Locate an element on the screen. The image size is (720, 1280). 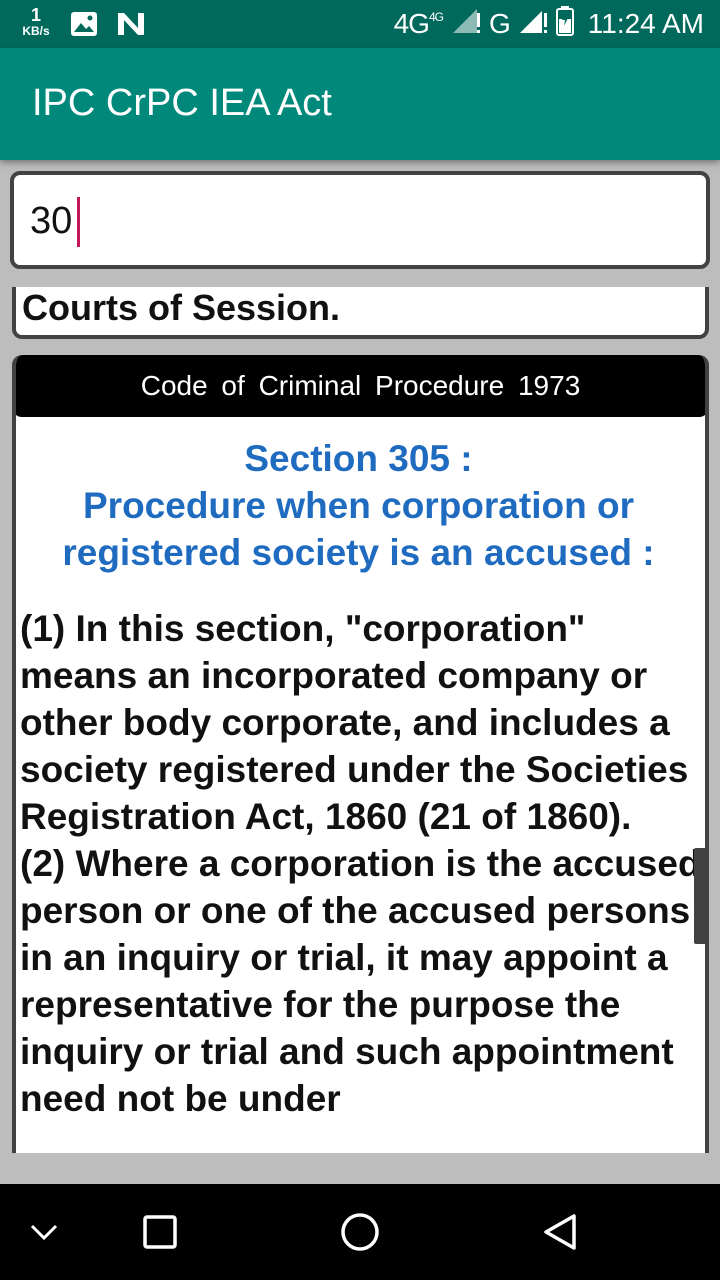
network-speed: 1 KB/s is located at coordinates (36, 21).